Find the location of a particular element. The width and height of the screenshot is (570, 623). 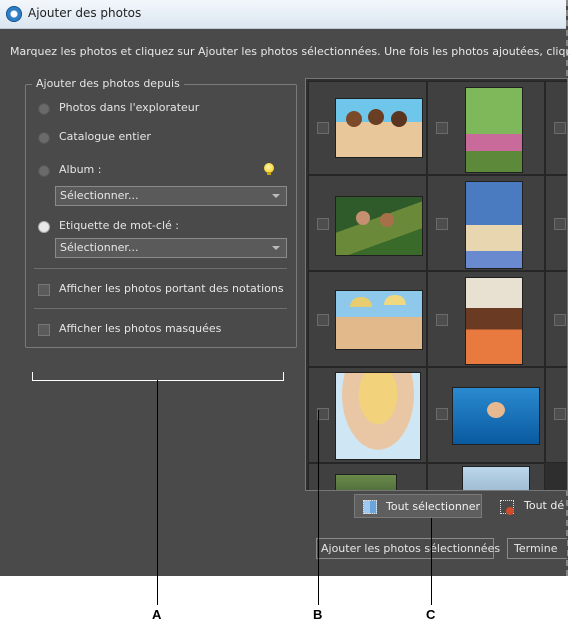

lightbulb-icon is located at coordinates (269, 169).